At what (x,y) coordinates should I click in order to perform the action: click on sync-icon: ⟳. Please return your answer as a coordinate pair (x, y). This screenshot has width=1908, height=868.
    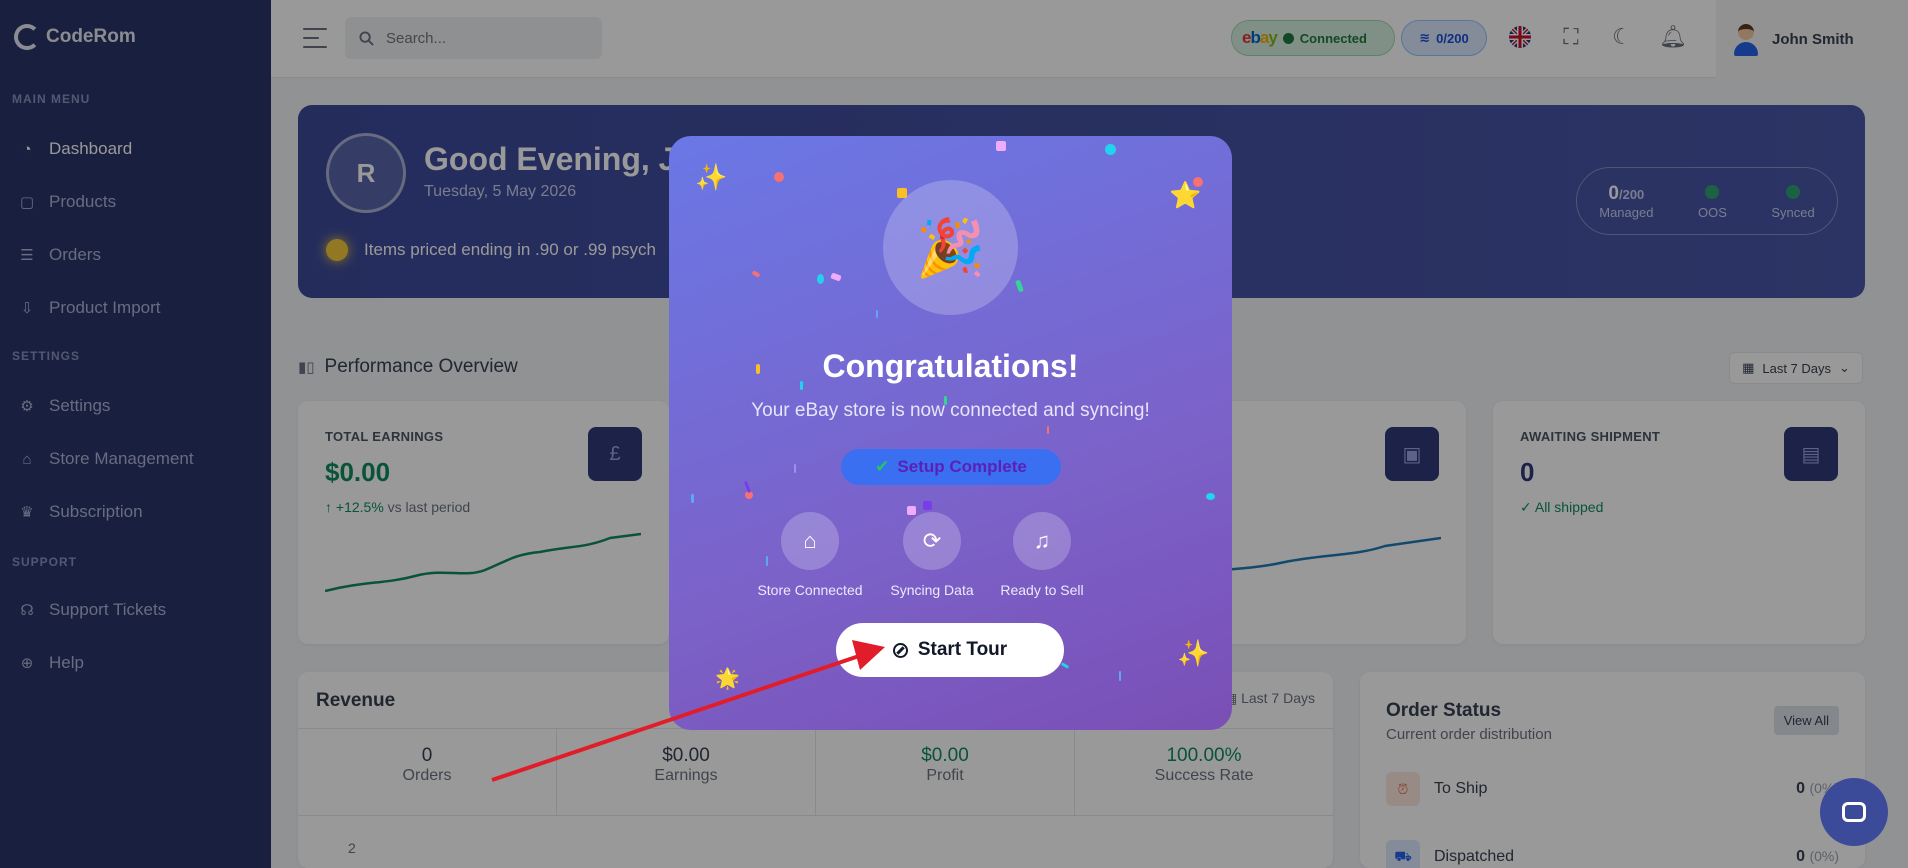
    Looking at the image, I should click on (932, 541).